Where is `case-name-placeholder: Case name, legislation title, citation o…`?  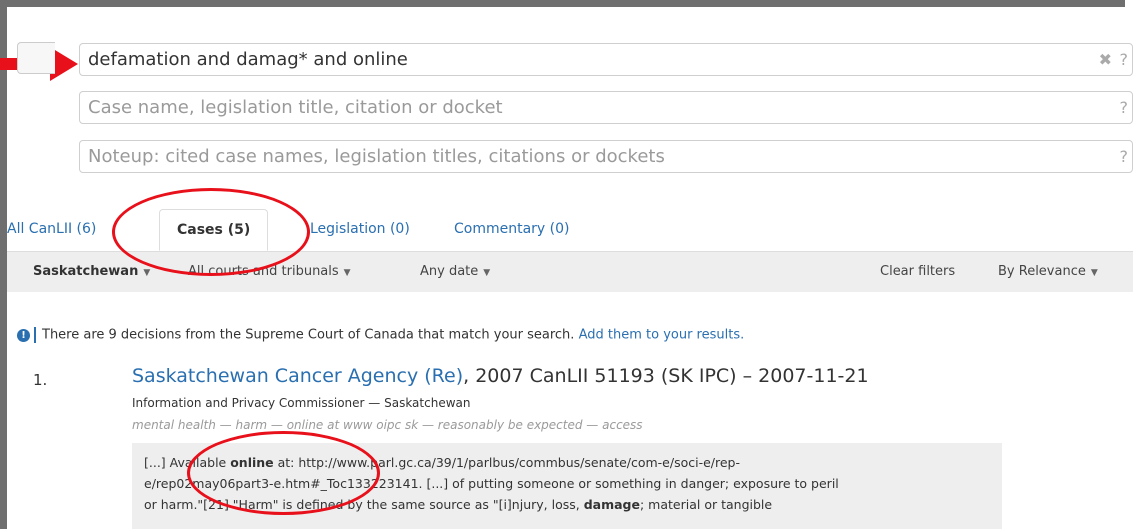 case-name-placeholder: Case name, legislation title, citation o… is located at coordinates (295, 107).